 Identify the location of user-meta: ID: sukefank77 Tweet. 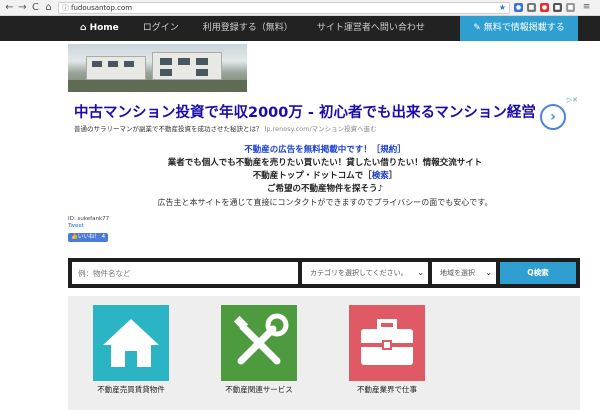
(88, 223).